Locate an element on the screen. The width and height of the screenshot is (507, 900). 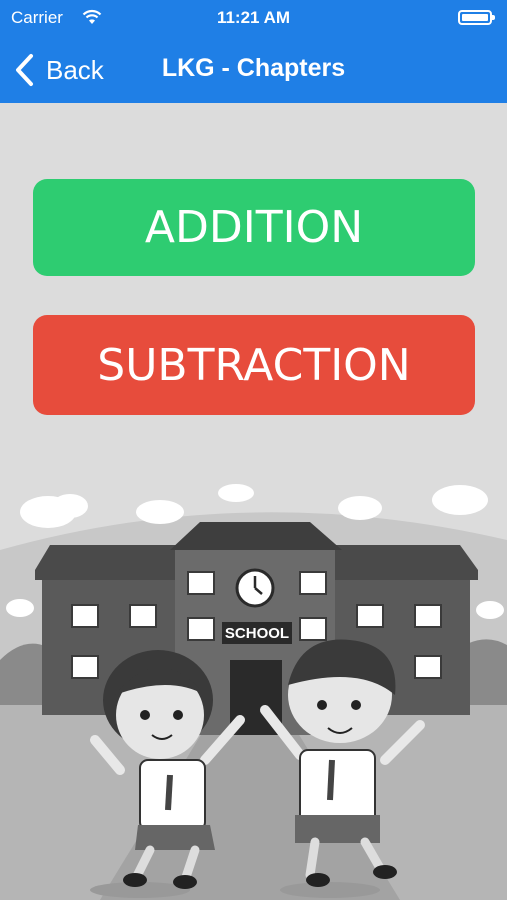
battery-icon is located at coordinates (476, 17).